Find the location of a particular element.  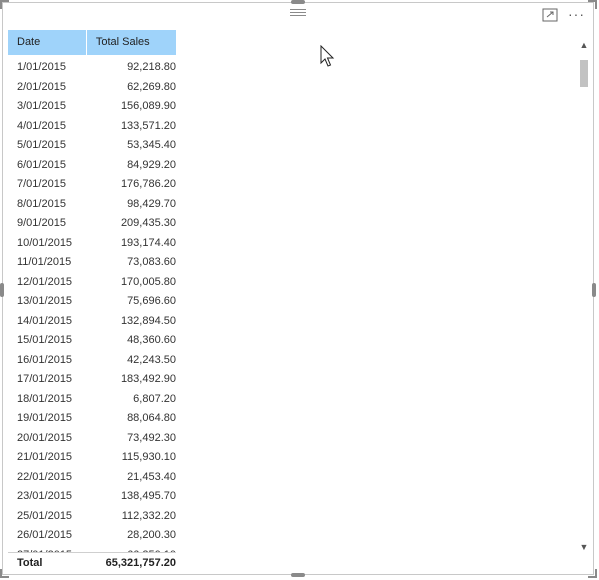

table-row: 19/01/2015 88,064.80 is located at coordinates (92, 419).